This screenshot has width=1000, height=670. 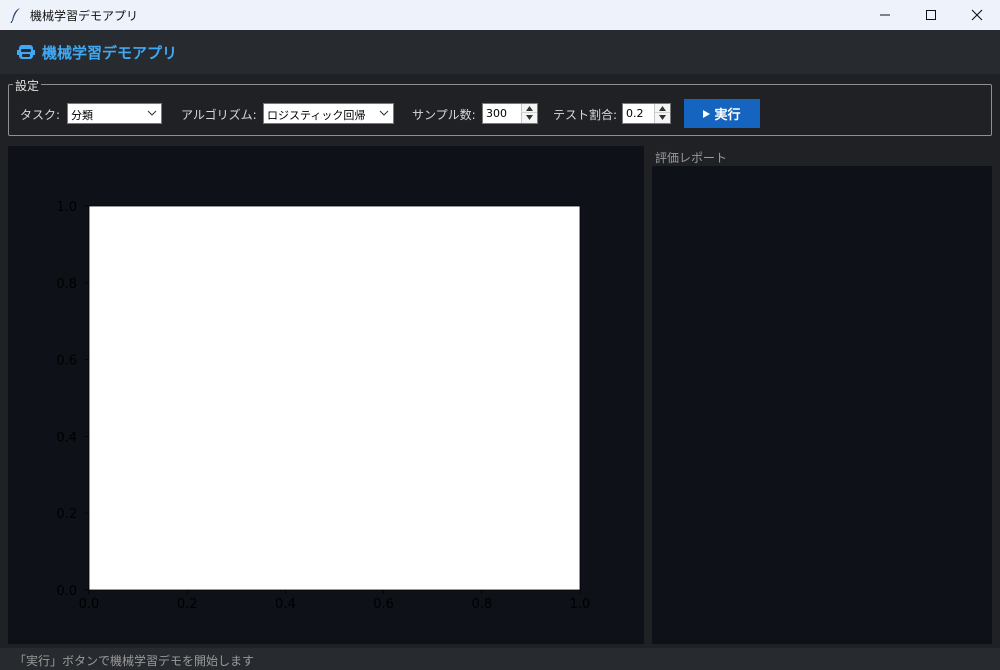 I want to click on algorithm-select-value: ロジスティック回帰, so click(x=316, y=115).